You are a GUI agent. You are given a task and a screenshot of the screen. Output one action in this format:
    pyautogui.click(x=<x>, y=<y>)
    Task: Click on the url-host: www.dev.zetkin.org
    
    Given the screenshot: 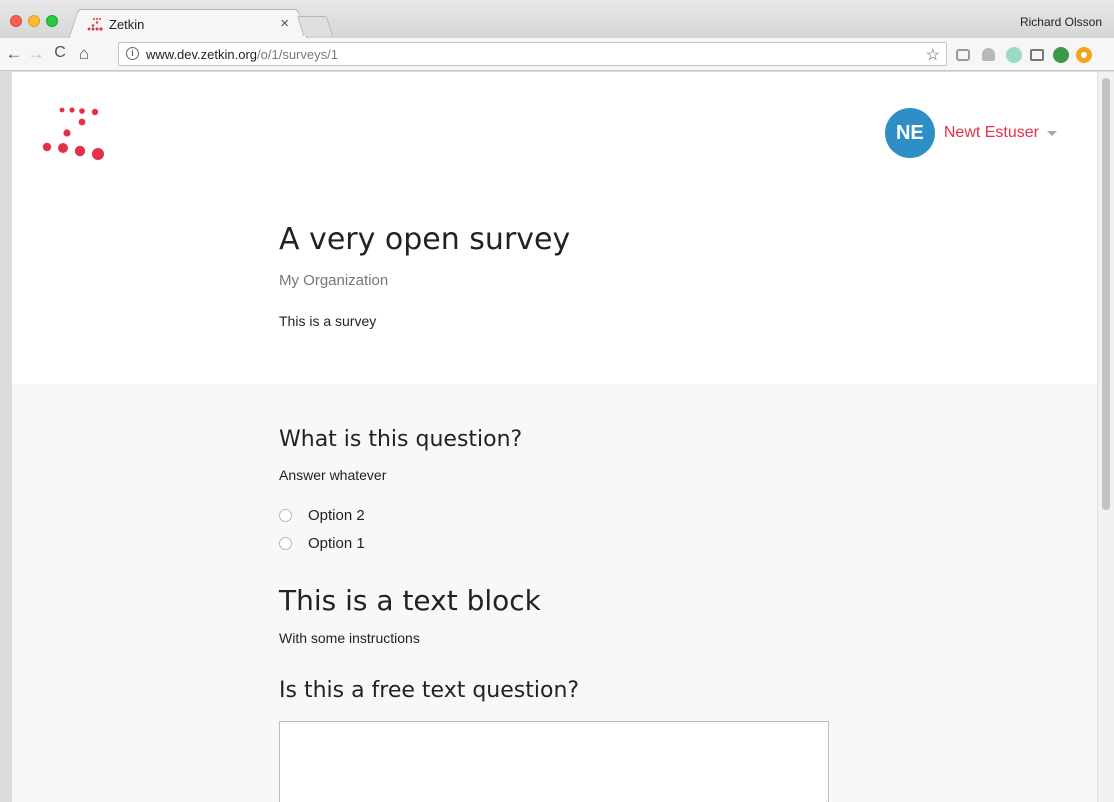 What is the action you would take?
    pyautogui.click(x=202, y=54)
    